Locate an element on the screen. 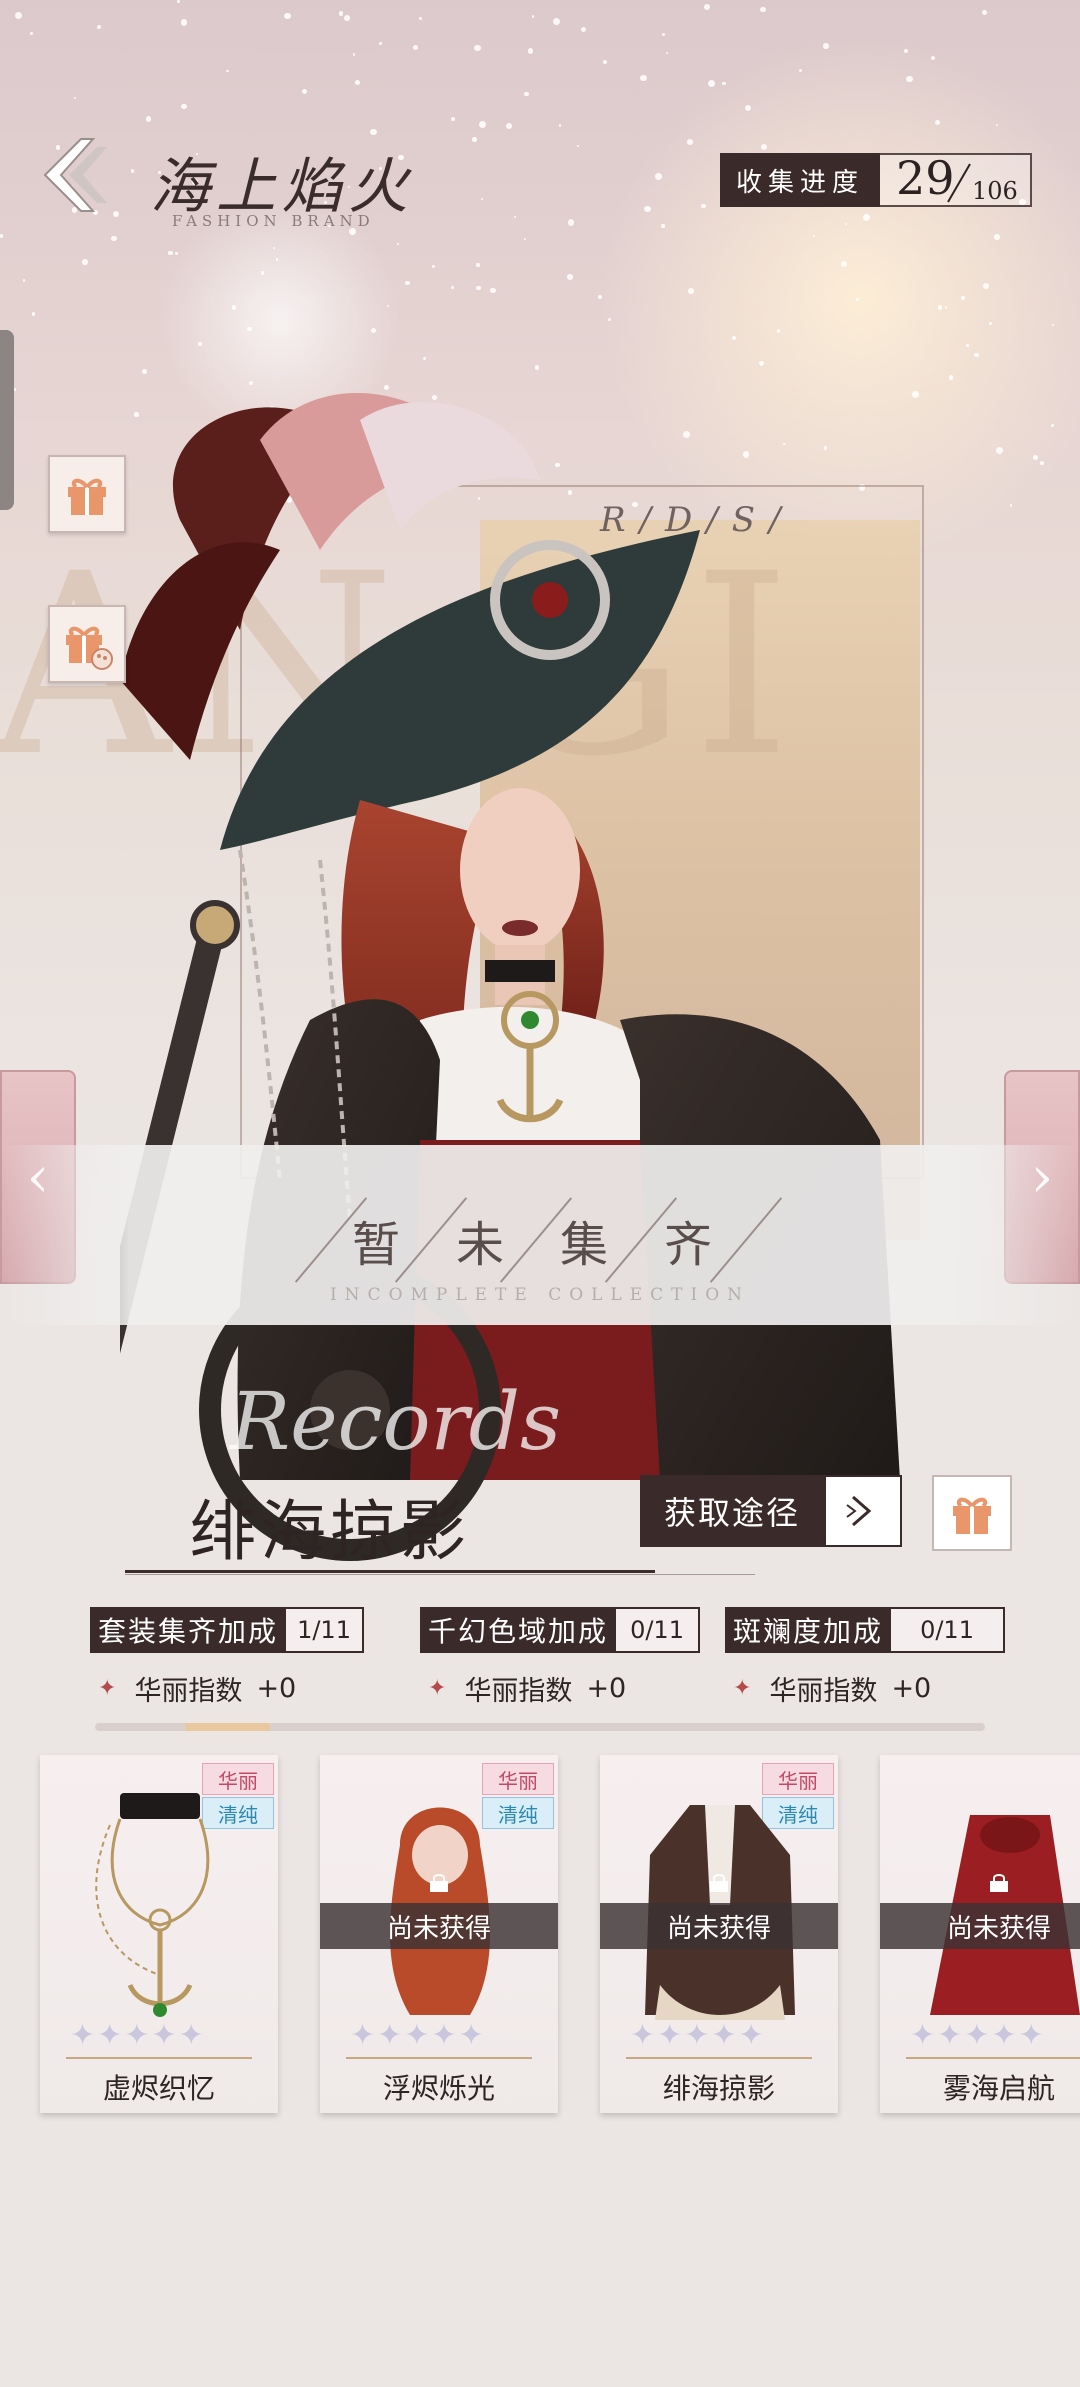 The image size is (1080, 2387). bonus-set-complete: 套装集齐加成 1/11 ✦ 华丽指数 +0 is located at coordinates (227, 1657).